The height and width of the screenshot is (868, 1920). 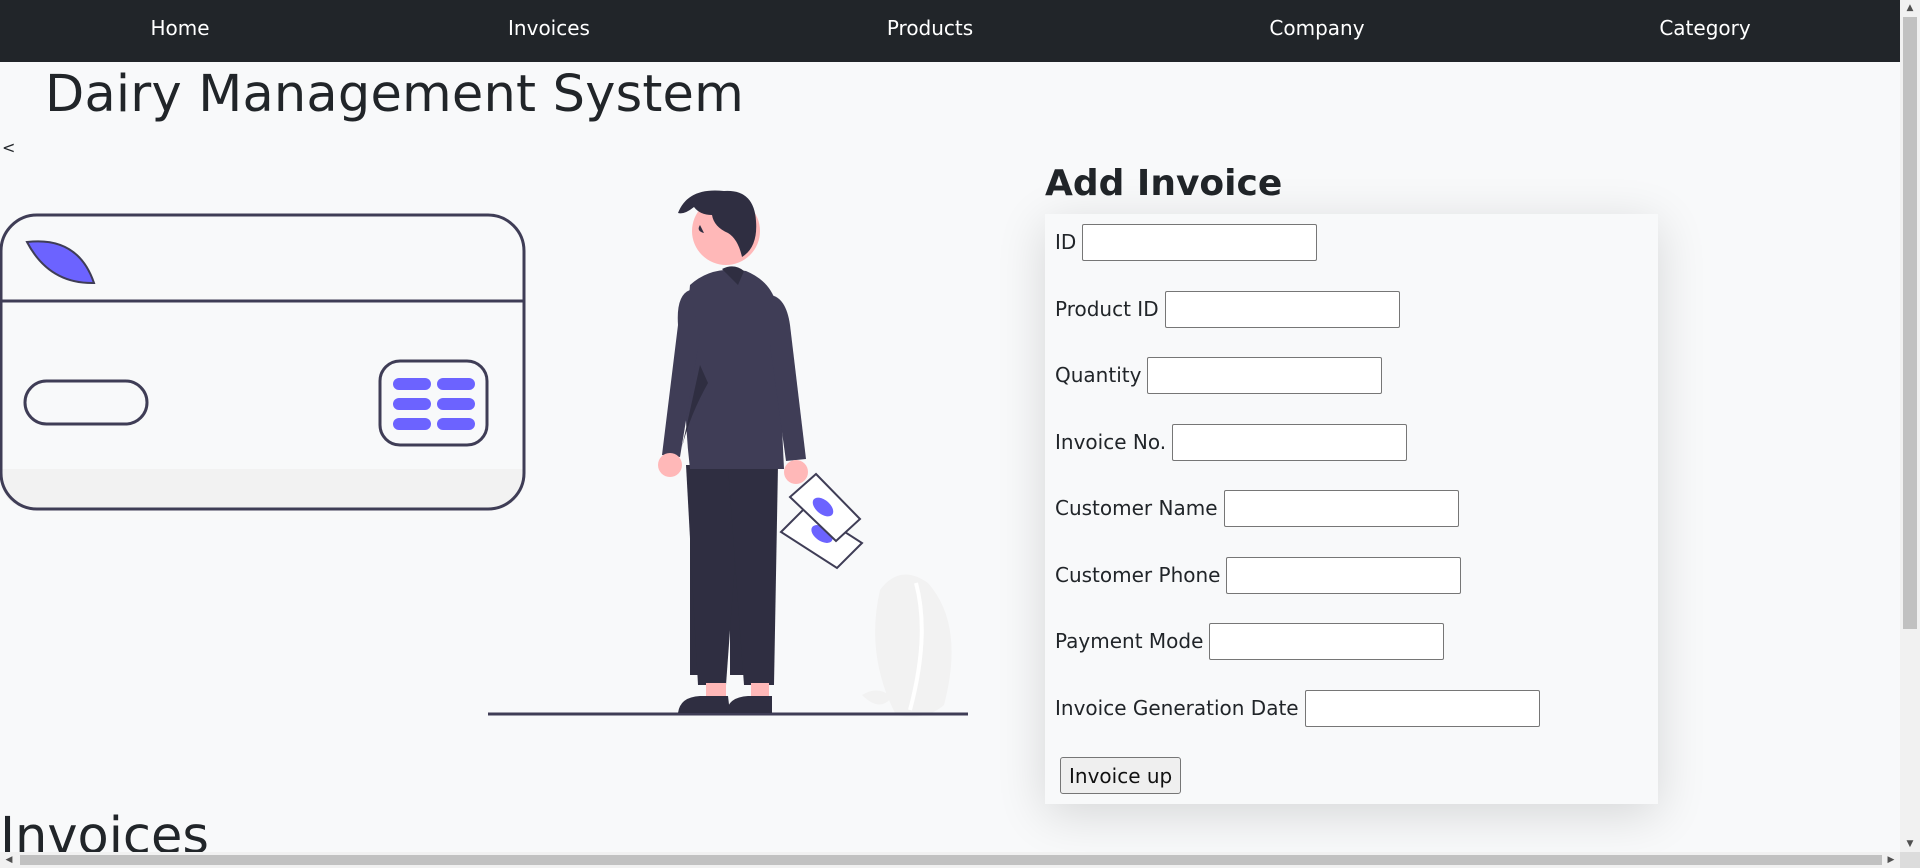 What do you see at coordinates (1107, 309) in the screenshot?
I see `product-id-label: Product ID` at bounding box center [1107, 309].